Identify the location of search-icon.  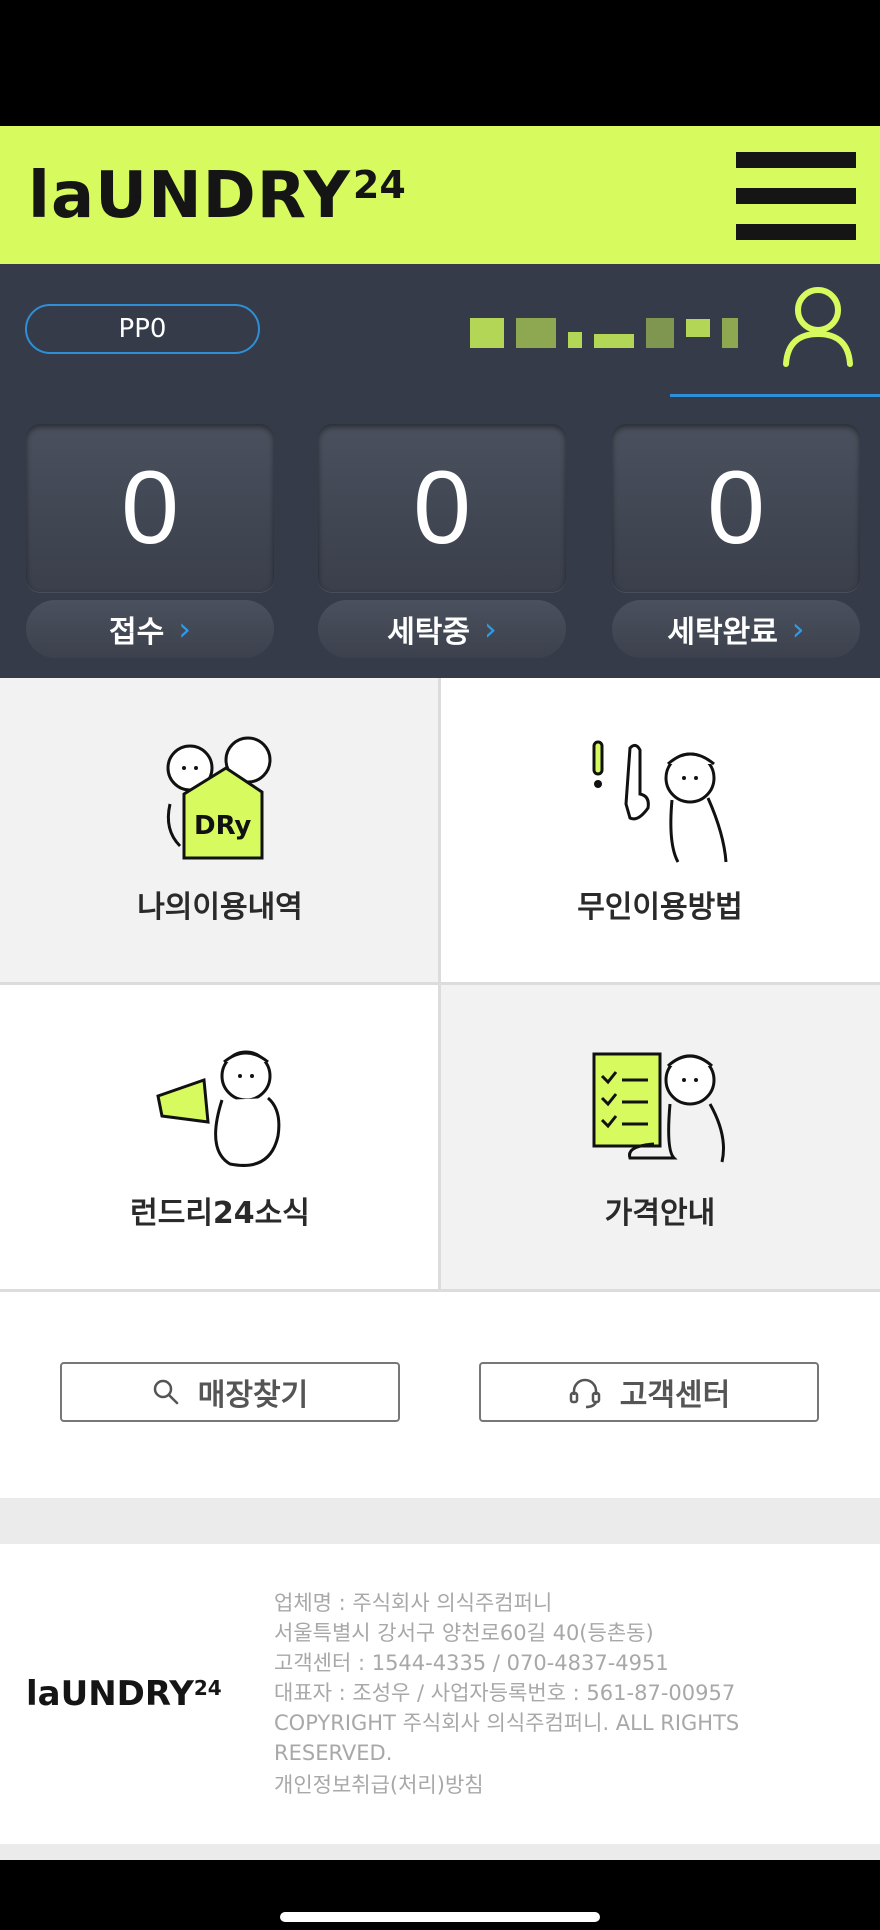
(166, 1392).